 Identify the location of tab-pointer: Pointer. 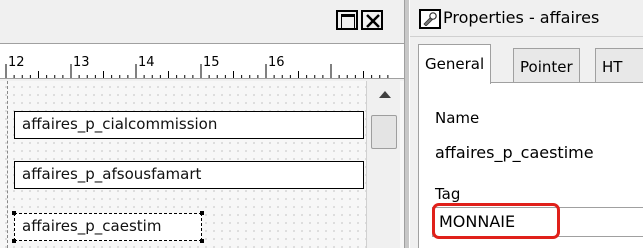
(546, 65).